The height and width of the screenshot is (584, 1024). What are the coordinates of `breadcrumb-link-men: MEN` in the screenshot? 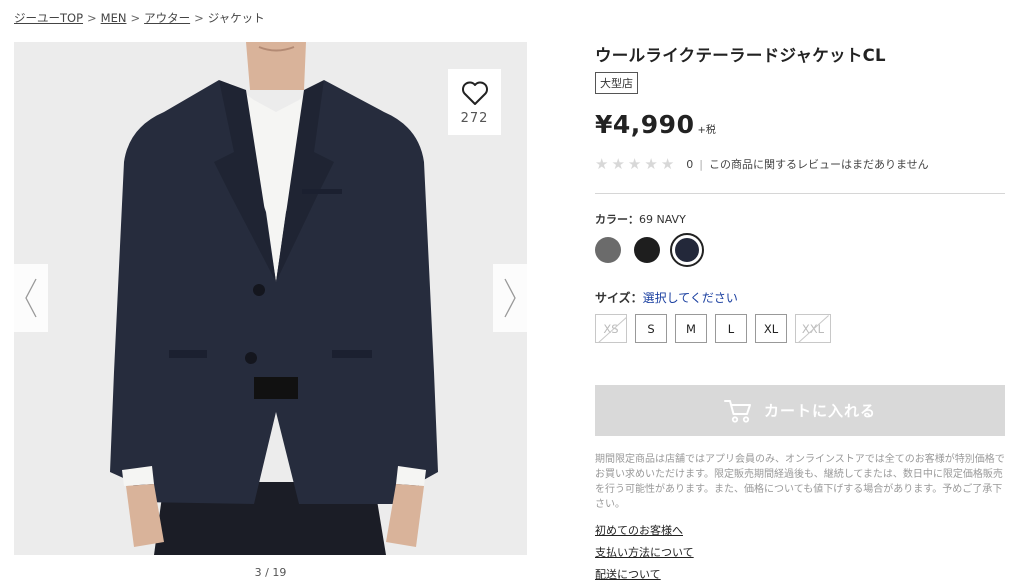 It's located at (114, 18).